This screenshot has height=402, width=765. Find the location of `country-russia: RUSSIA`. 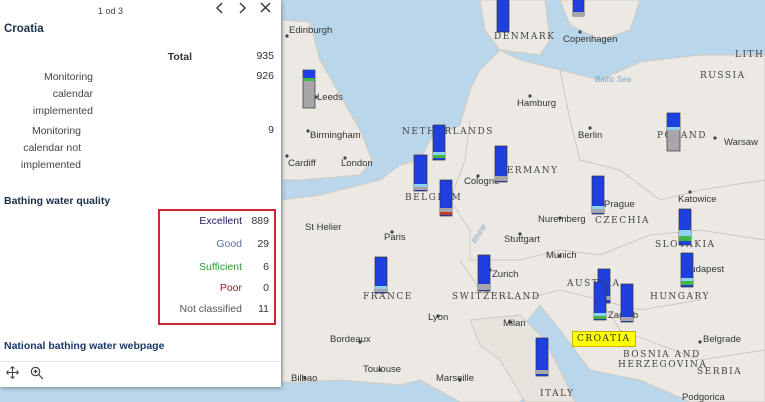

country-russia: RUSSIA is located at coordinates (723, 76).